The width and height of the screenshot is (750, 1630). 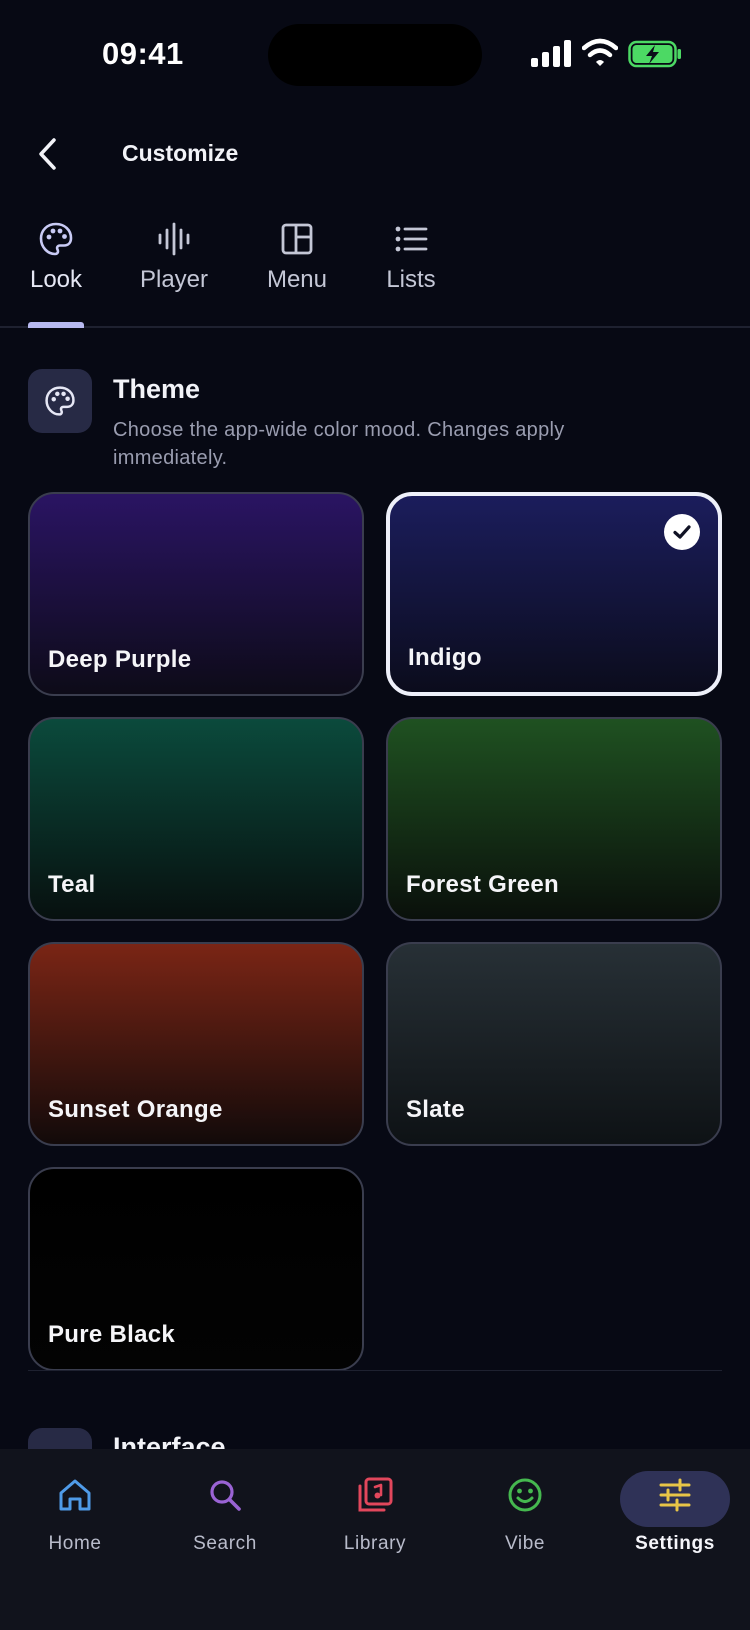 What do you see at coordinates (225, 1543) in the screenshot?
I see `nav-label: Search` at bounding box center [225, 1543].